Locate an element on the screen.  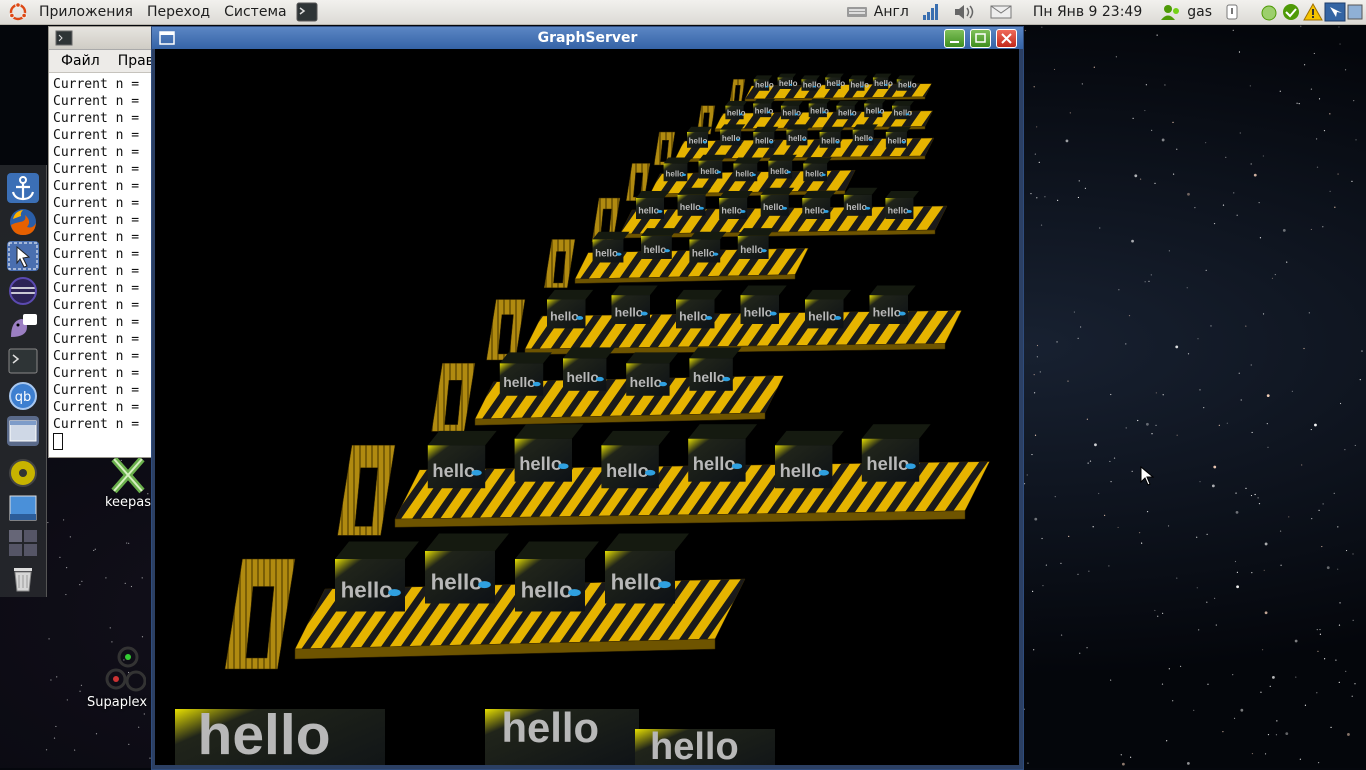
dock-show-desktop is located at coordinates (23, 508).